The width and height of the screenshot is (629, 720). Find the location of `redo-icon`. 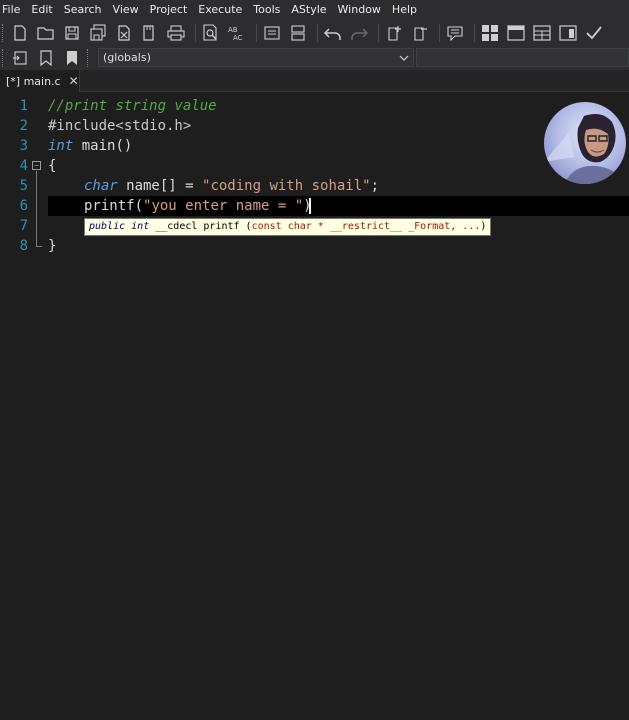

redo-icon is located at coordinates (359, 33).